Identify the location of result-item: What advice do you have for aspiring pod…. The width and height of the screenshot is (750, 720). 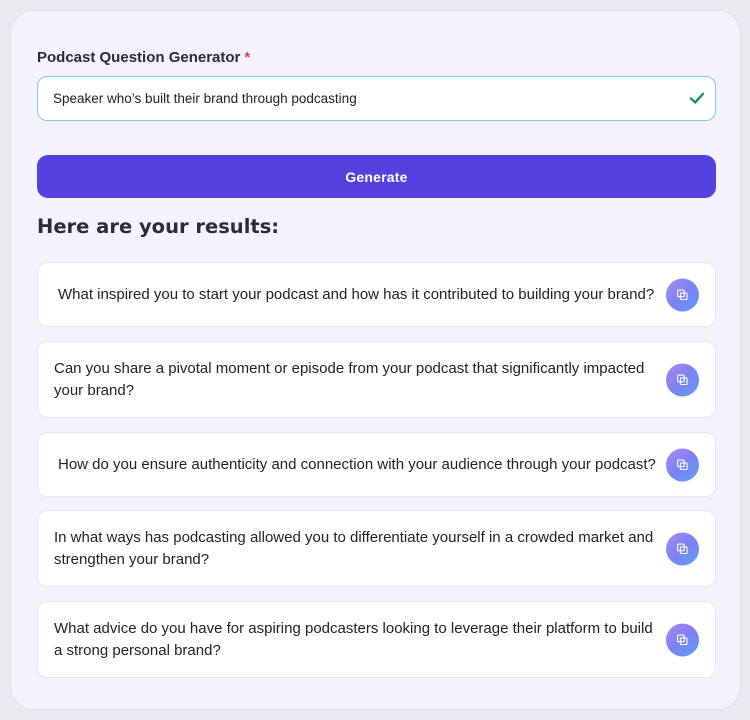
(376, 639).